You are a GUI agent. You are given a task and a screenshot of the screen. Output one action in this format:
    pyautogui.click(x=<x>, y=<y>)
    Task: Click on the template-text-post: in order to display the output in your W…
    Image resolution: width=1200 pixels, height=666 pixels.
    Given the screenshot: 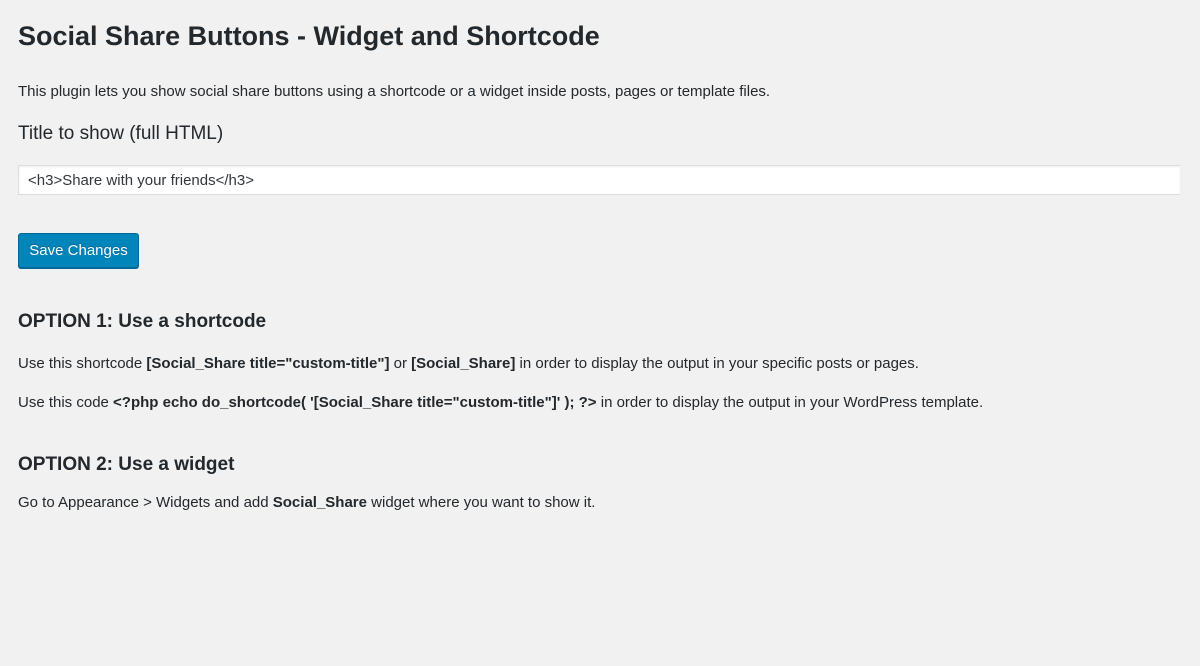 What is the action you would take?
    pyautogui.click(x=790, y=402)
    